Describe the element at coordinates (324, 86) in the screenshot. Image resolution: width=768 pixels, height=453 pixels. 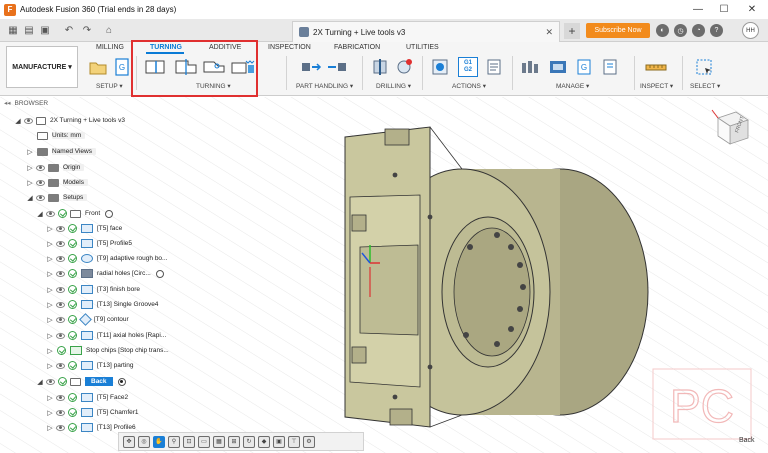
I see `group-part-handling: PART HANDLING ▾` at that location.